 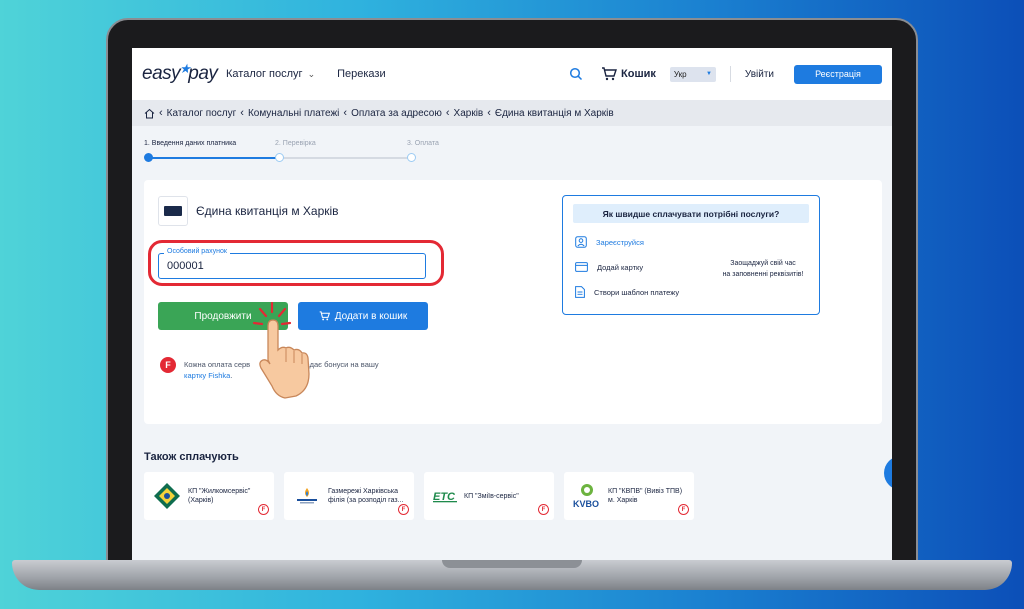 I want to click on header-right: Кошик Укр ▼ Увійти Реєстрація, so click(x=725, y=74).